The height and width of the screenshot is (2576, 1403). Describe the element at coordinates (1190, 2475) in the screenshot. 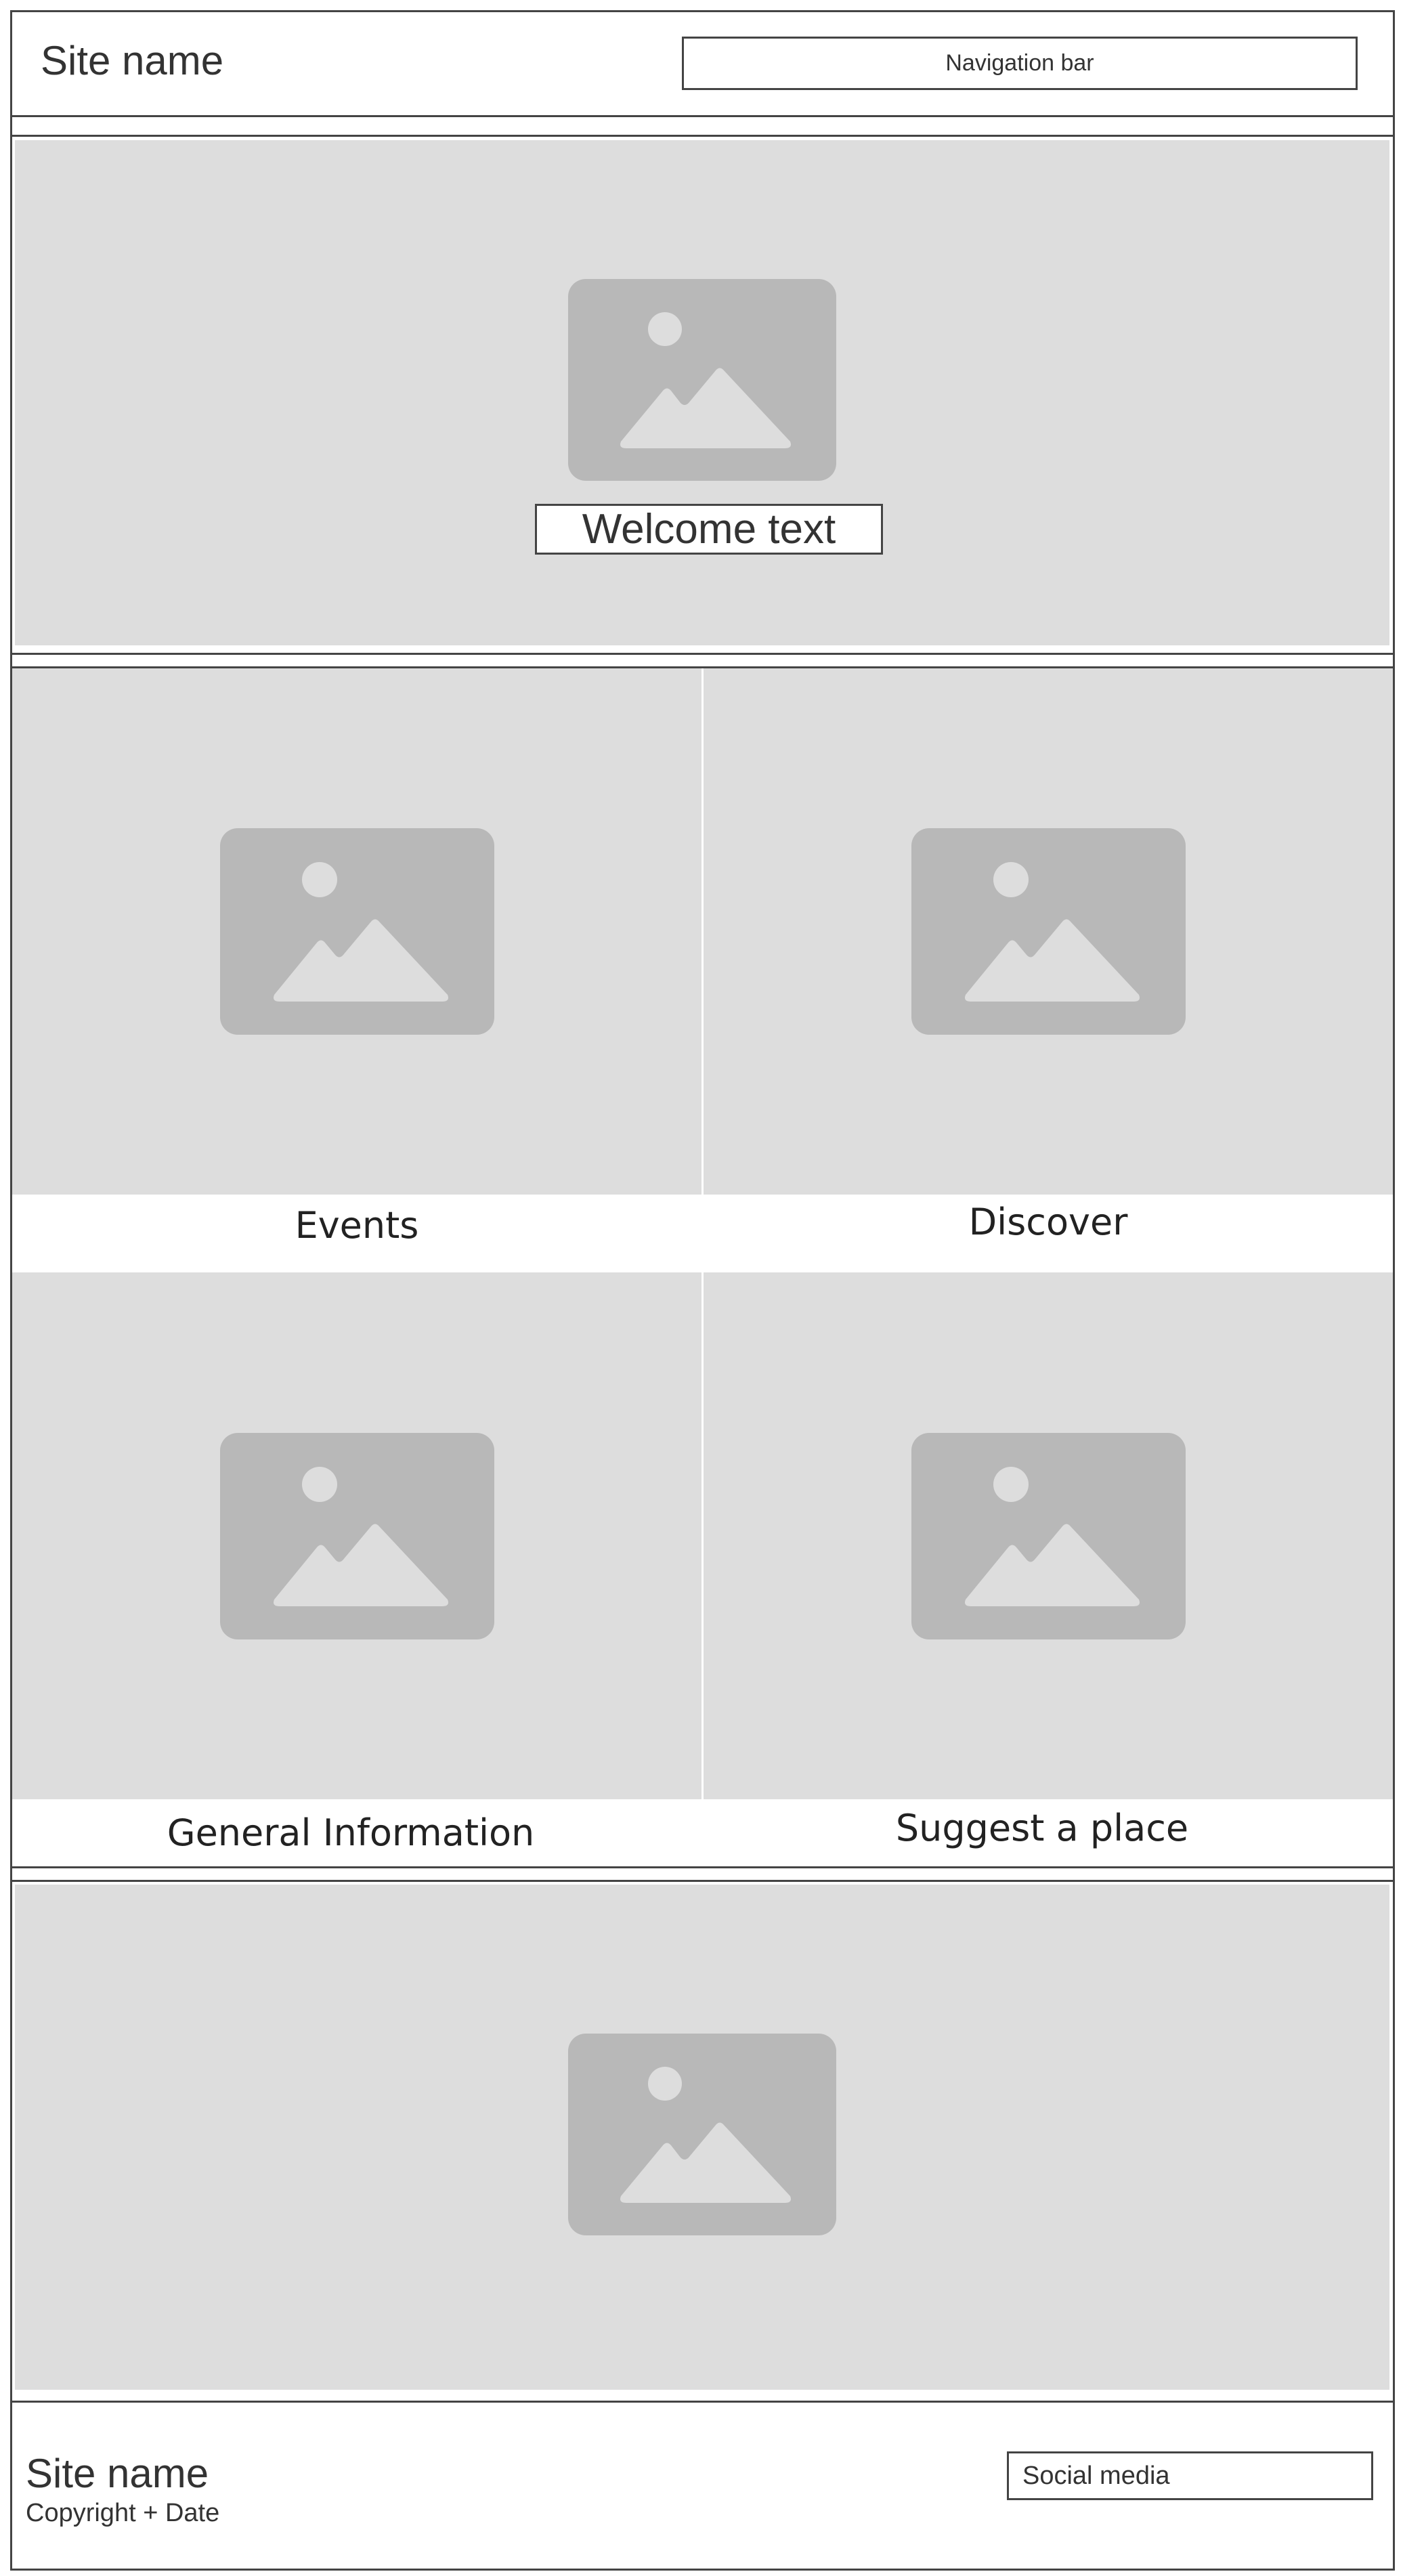

I see `social-media-links: Social media` at that location.